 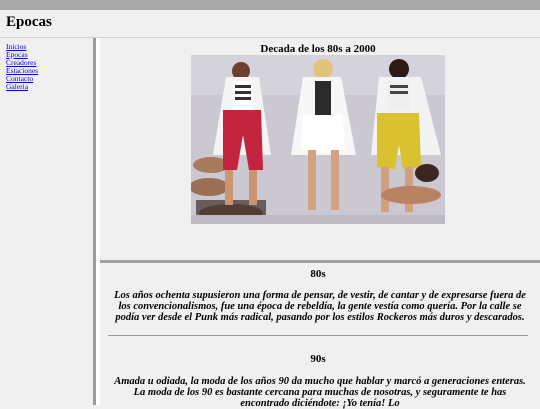 I want to click on site-title: Epocas, so click(x=29, y=22).